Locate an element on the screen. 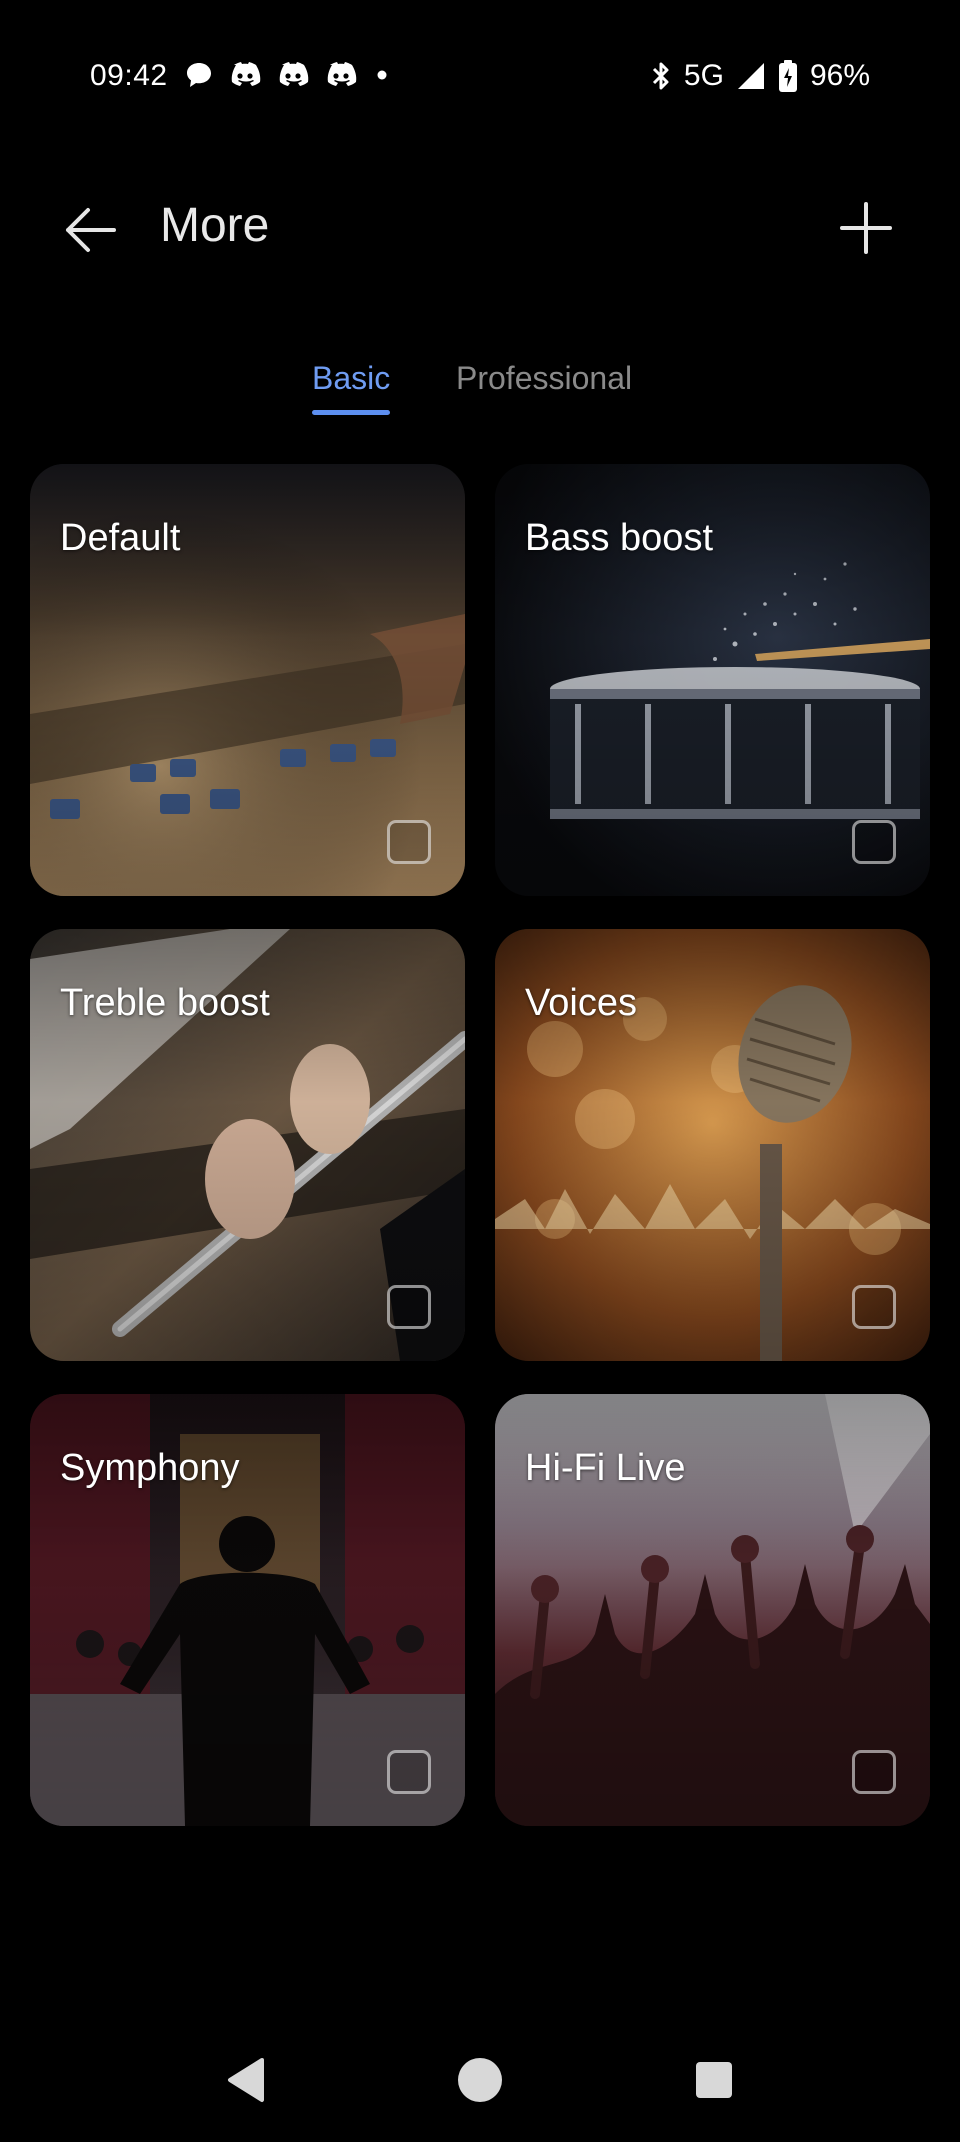 The height and width of the screenshot is (2142, 960). notification-icons is located at coordinates (288, 75).